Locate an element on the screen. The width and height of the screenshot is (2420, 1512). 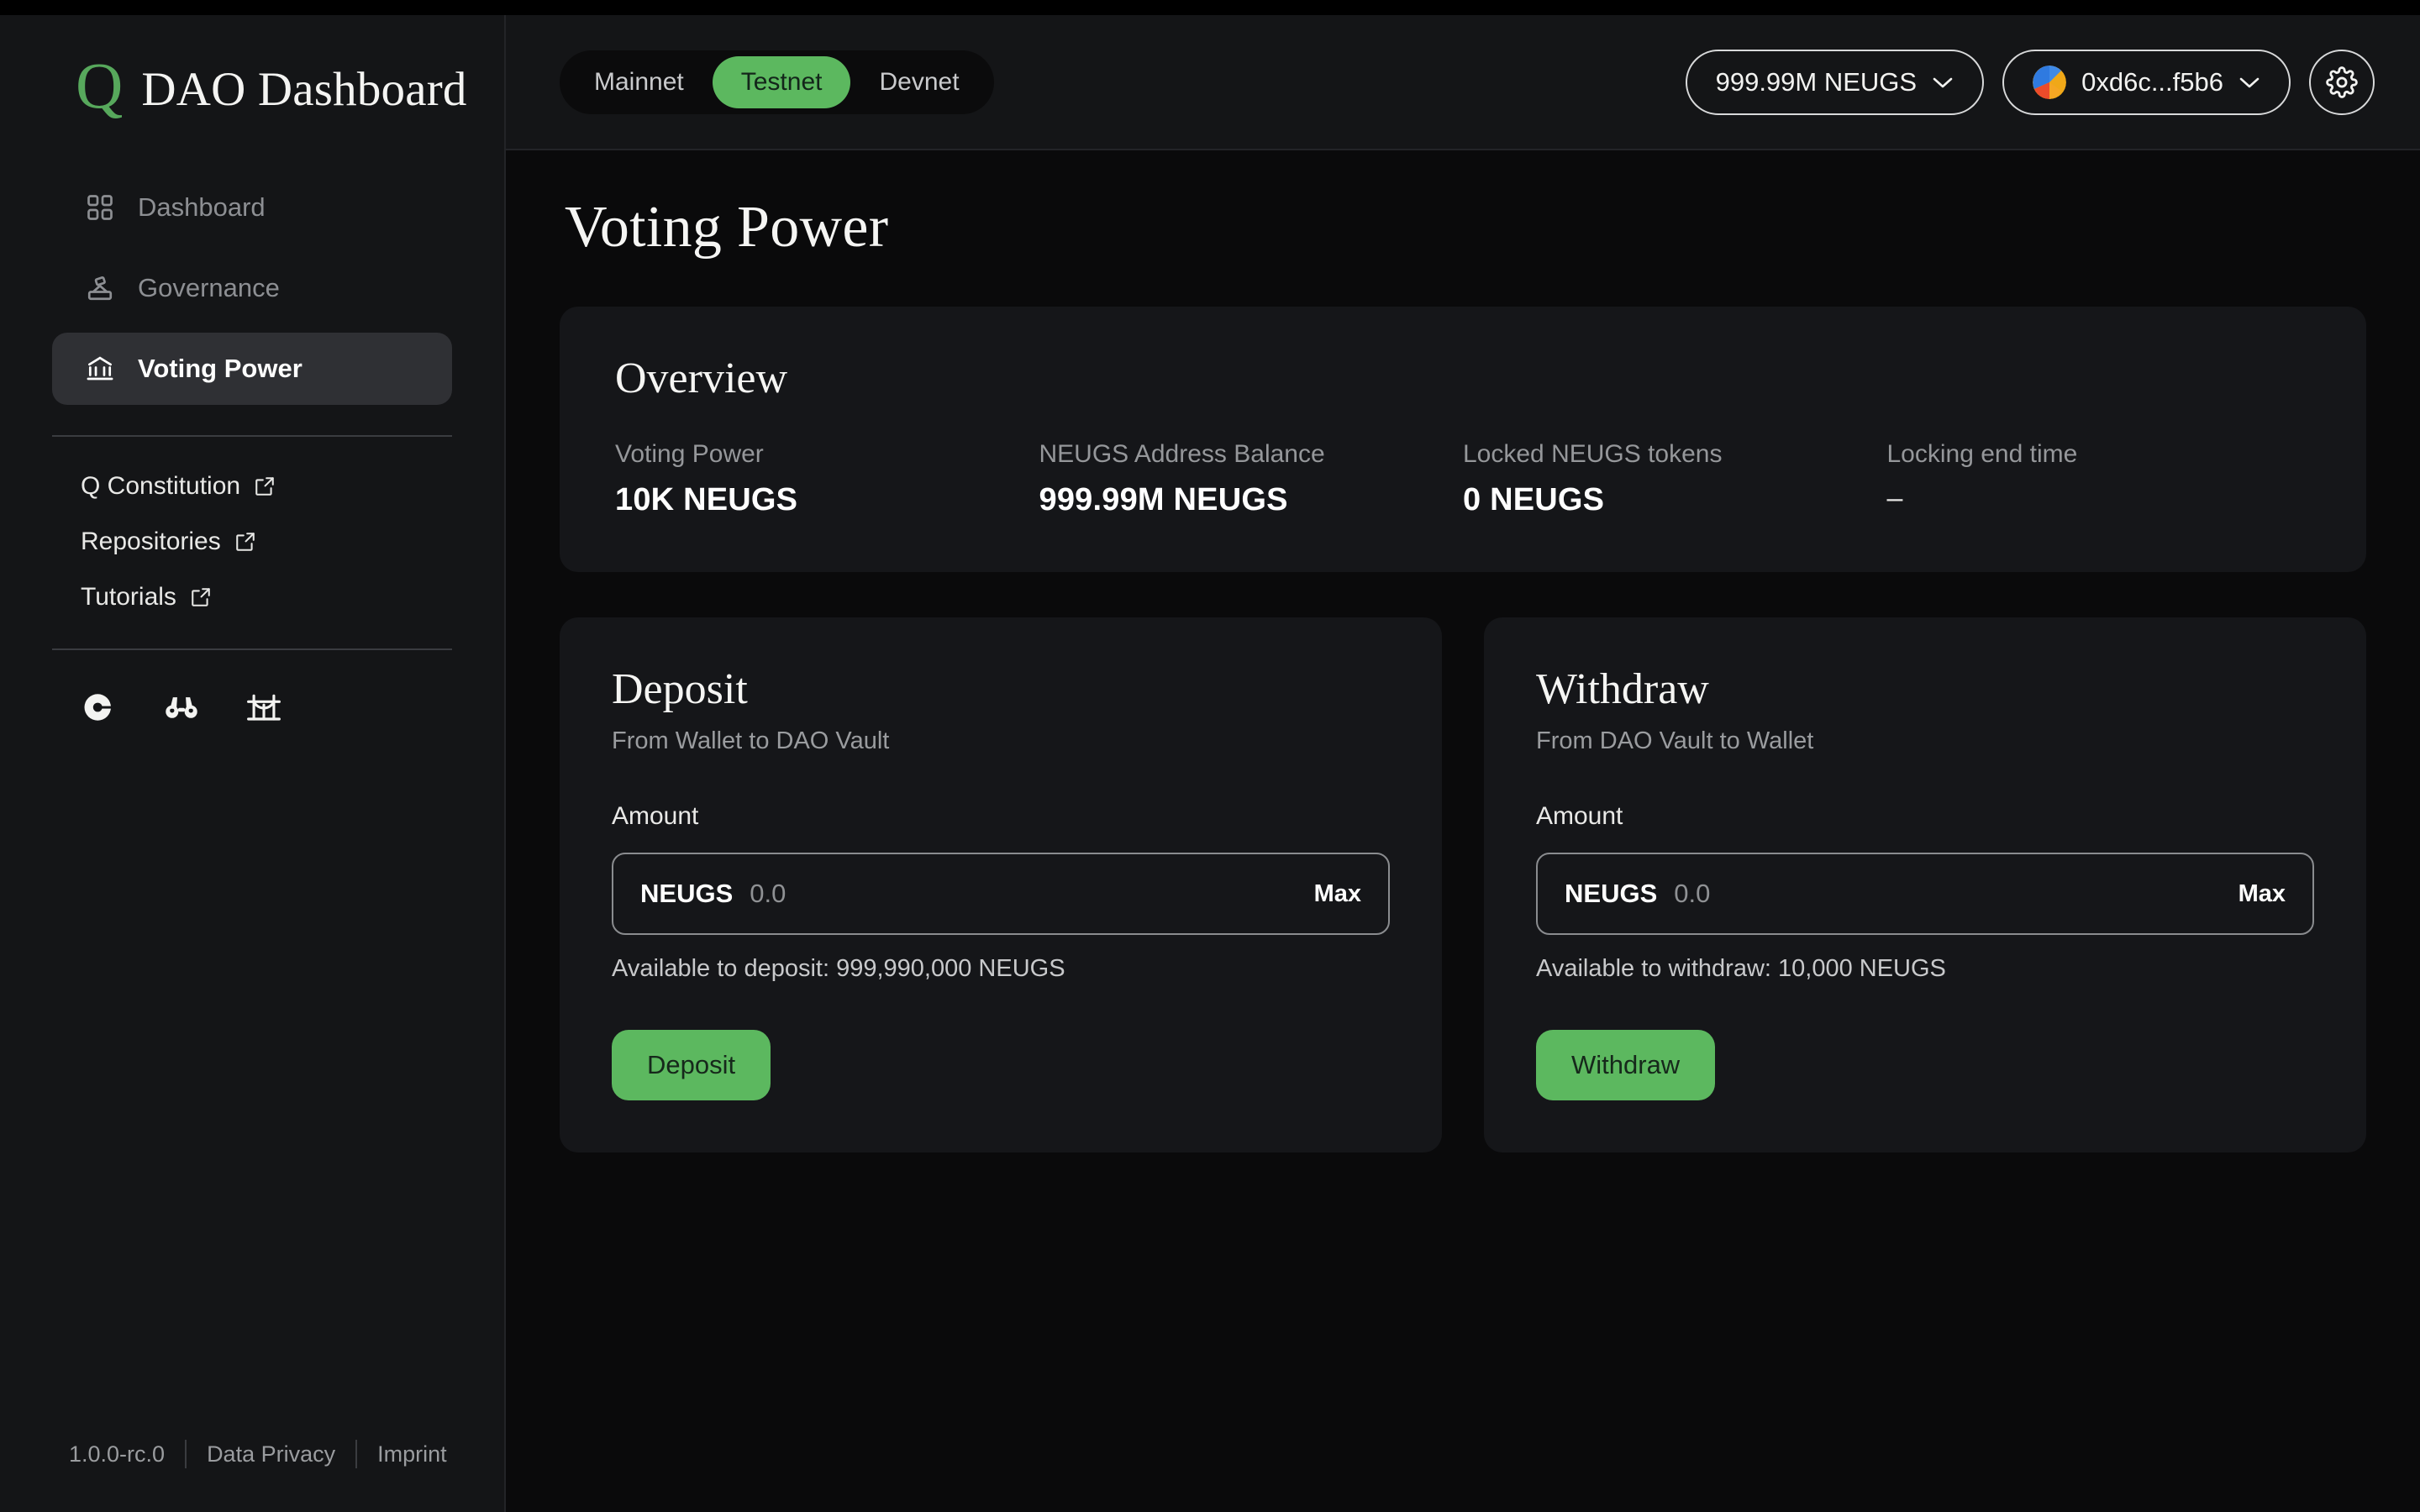
grid-icon is located at coordinates (100, 207).